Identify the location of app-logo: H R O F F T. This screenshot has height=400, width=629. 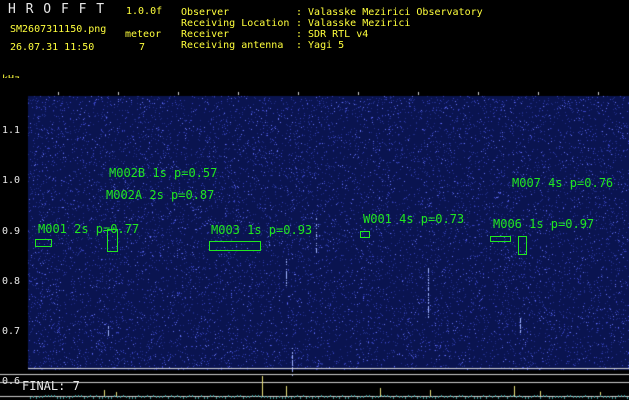
(57, 9).